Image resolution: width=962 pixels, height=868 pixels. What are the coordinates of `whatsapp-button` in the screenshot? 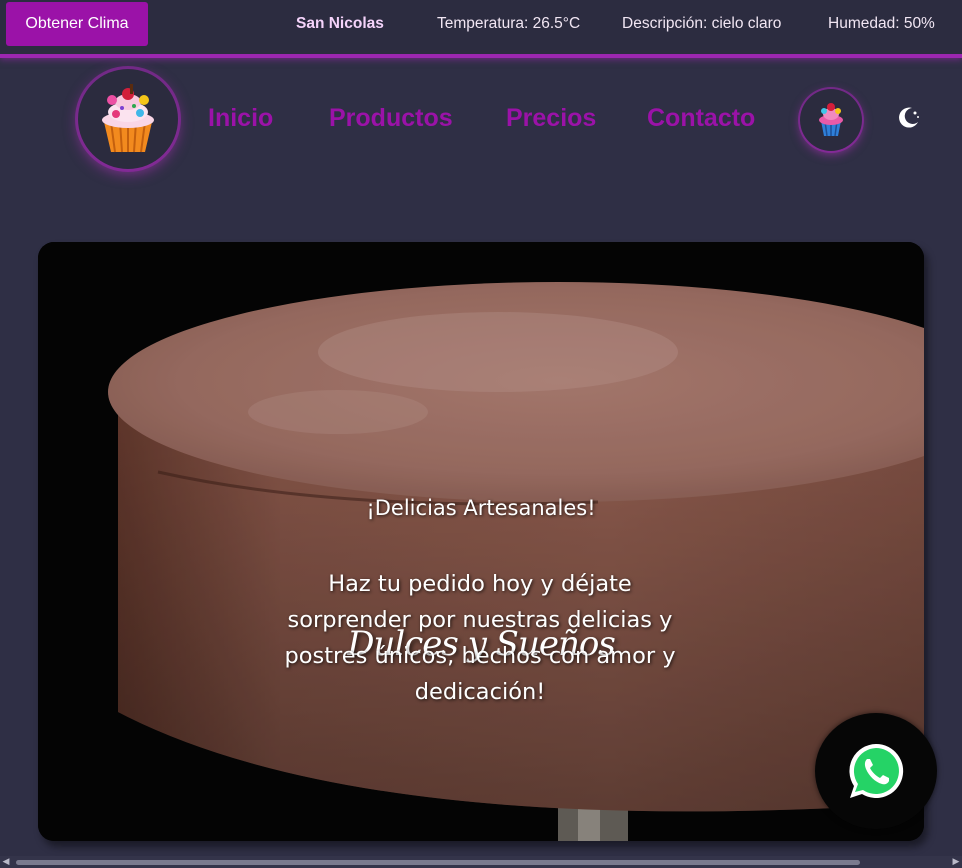 It's located at (876, 771).